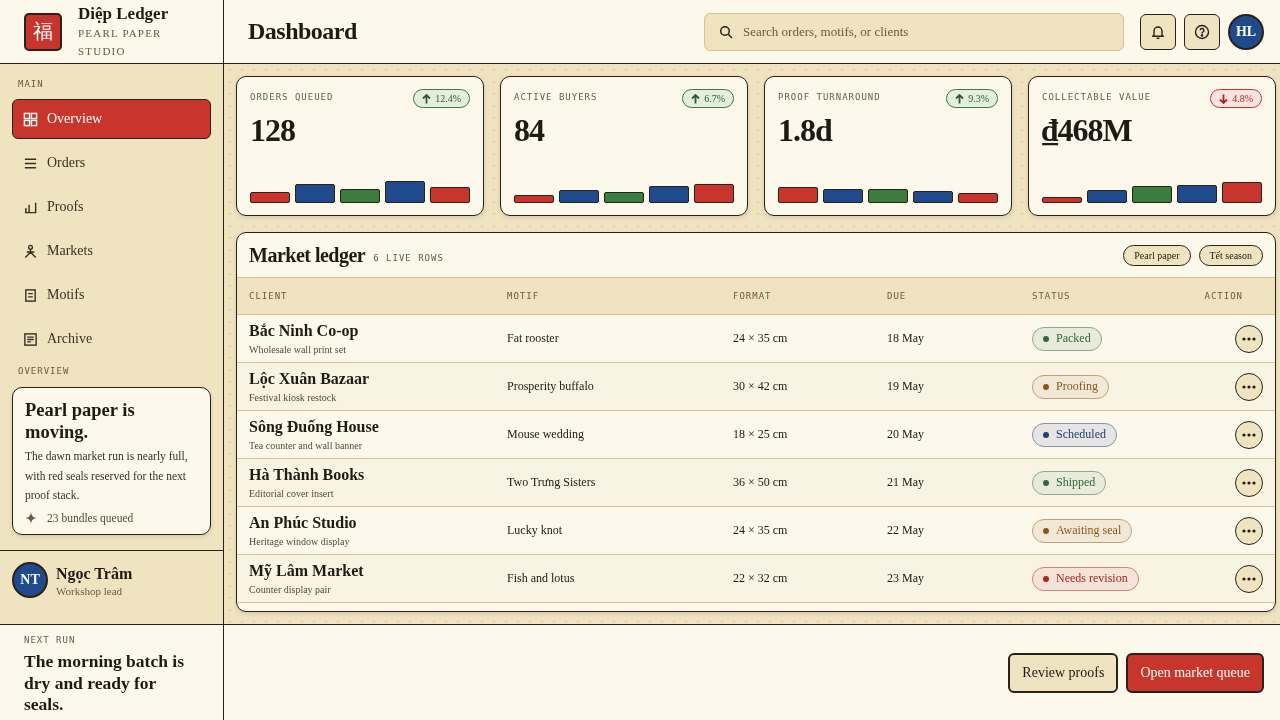 This screenshot has width=1280, height=720. What do you see at coordinates (31, 84) in the screenshot?
I see `section-label: MAIN` at bounding box center [31, 84].